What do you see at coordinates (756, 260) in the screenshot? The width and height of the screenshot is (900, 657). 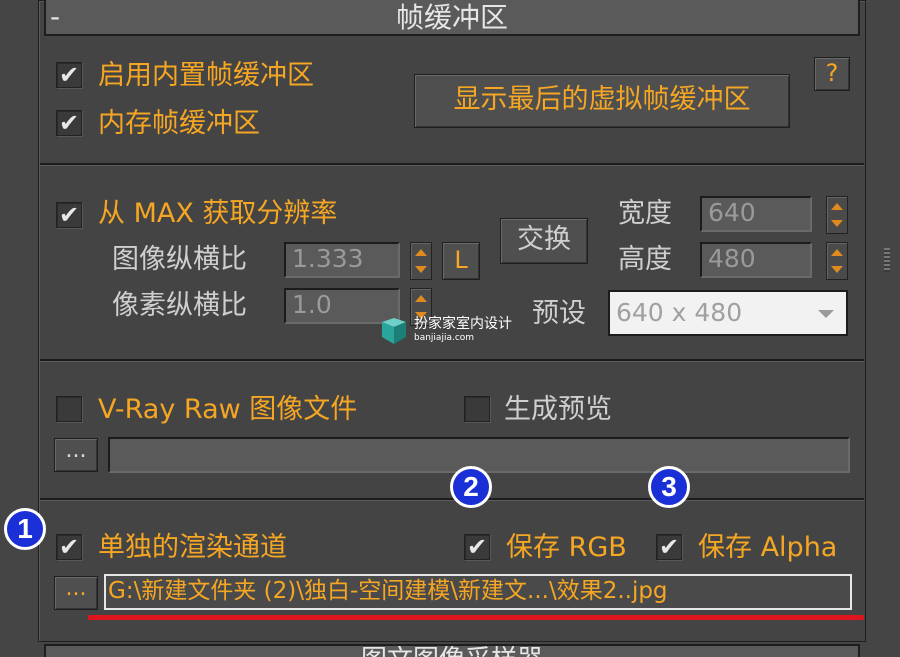 I see `height-field: 480` at bounding box center [756, 260].